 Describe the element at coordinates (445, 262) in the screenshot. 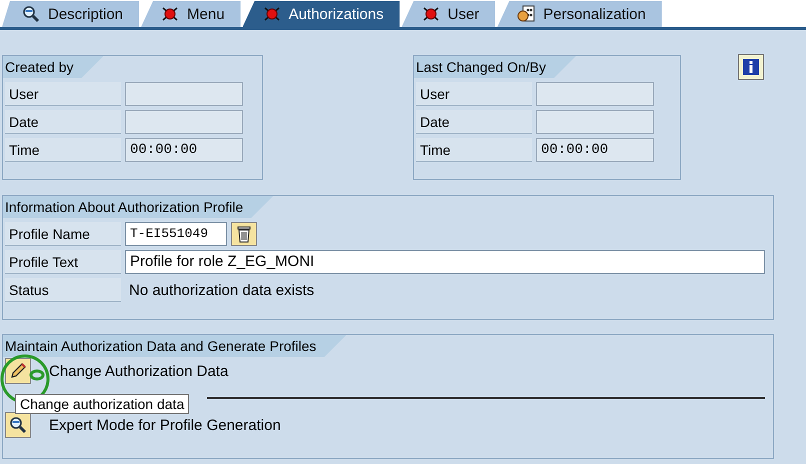

I see `input-field: Profile for role Z_EG_MONI` at that location.